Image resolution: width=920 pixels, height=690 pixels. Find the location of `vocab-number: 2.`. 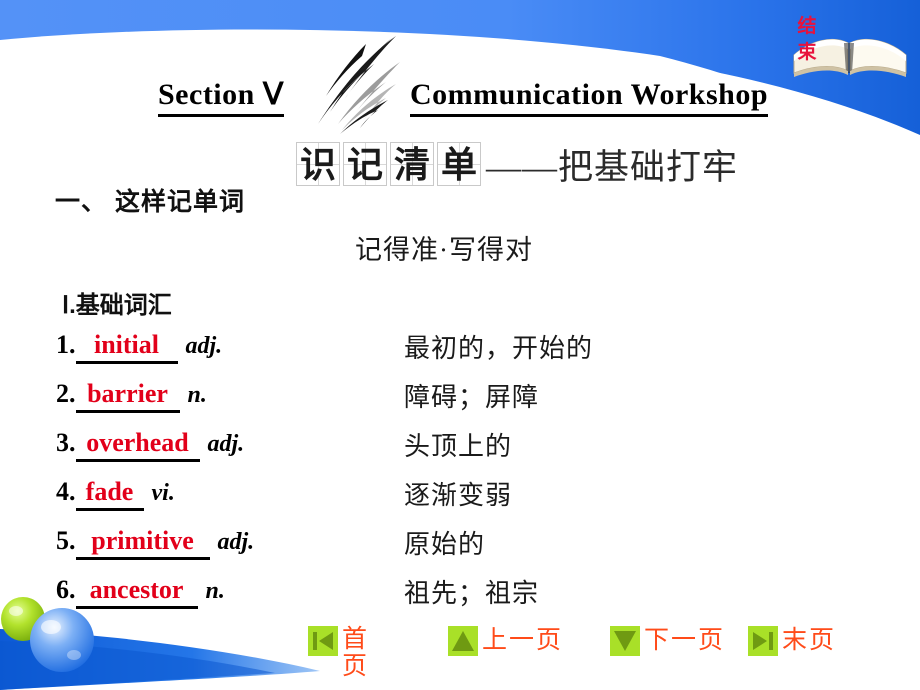

vocab-number: 2. is located at coordinates (66, 393).